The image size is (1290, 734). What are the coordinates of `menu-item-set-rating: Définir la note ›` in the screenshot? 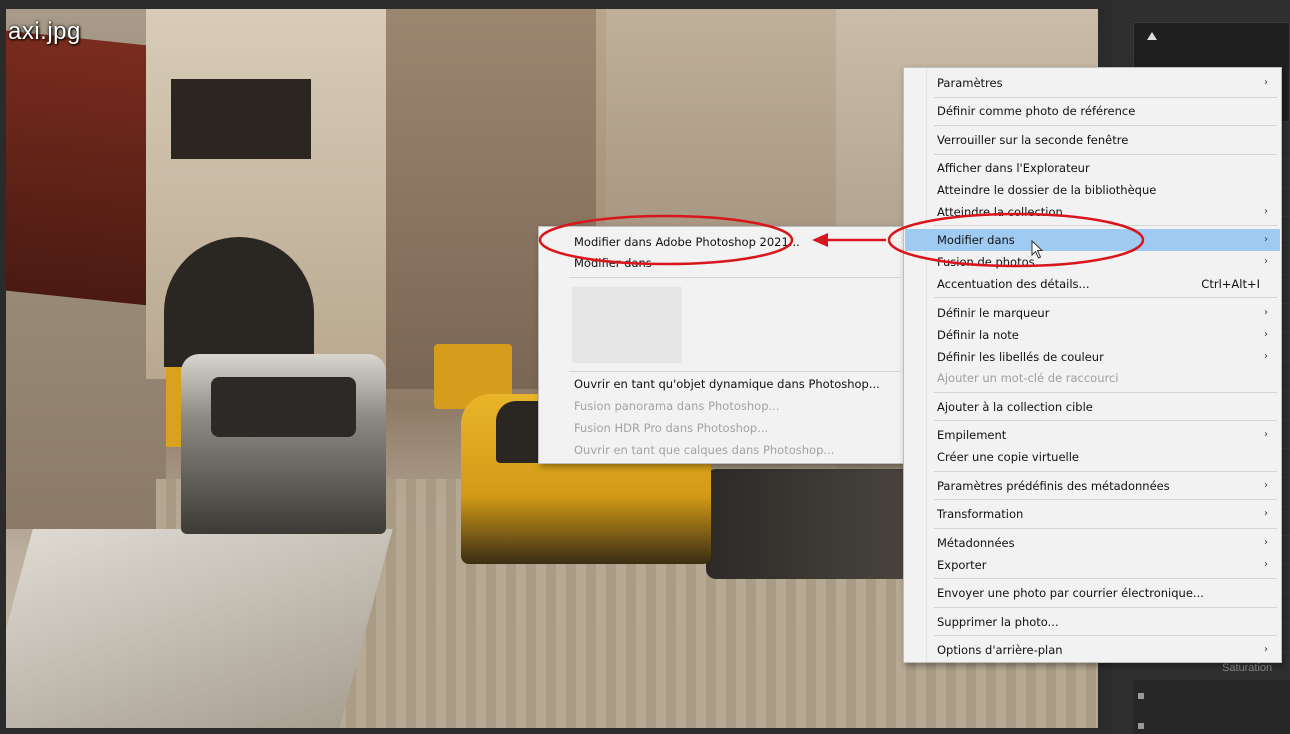 It's located at (1092, 335).